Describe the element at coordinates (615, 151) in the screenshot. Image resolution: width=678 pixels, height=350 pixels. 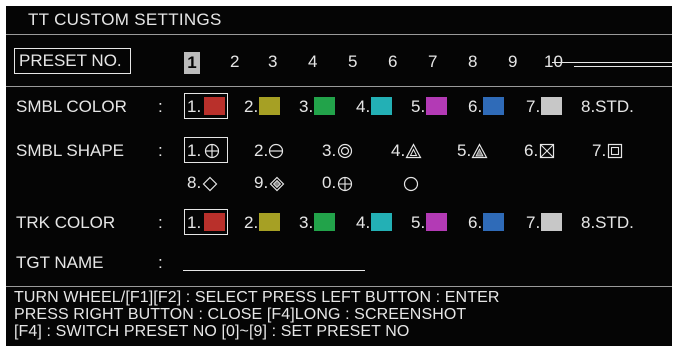
I see `double-square-icon` at that location.